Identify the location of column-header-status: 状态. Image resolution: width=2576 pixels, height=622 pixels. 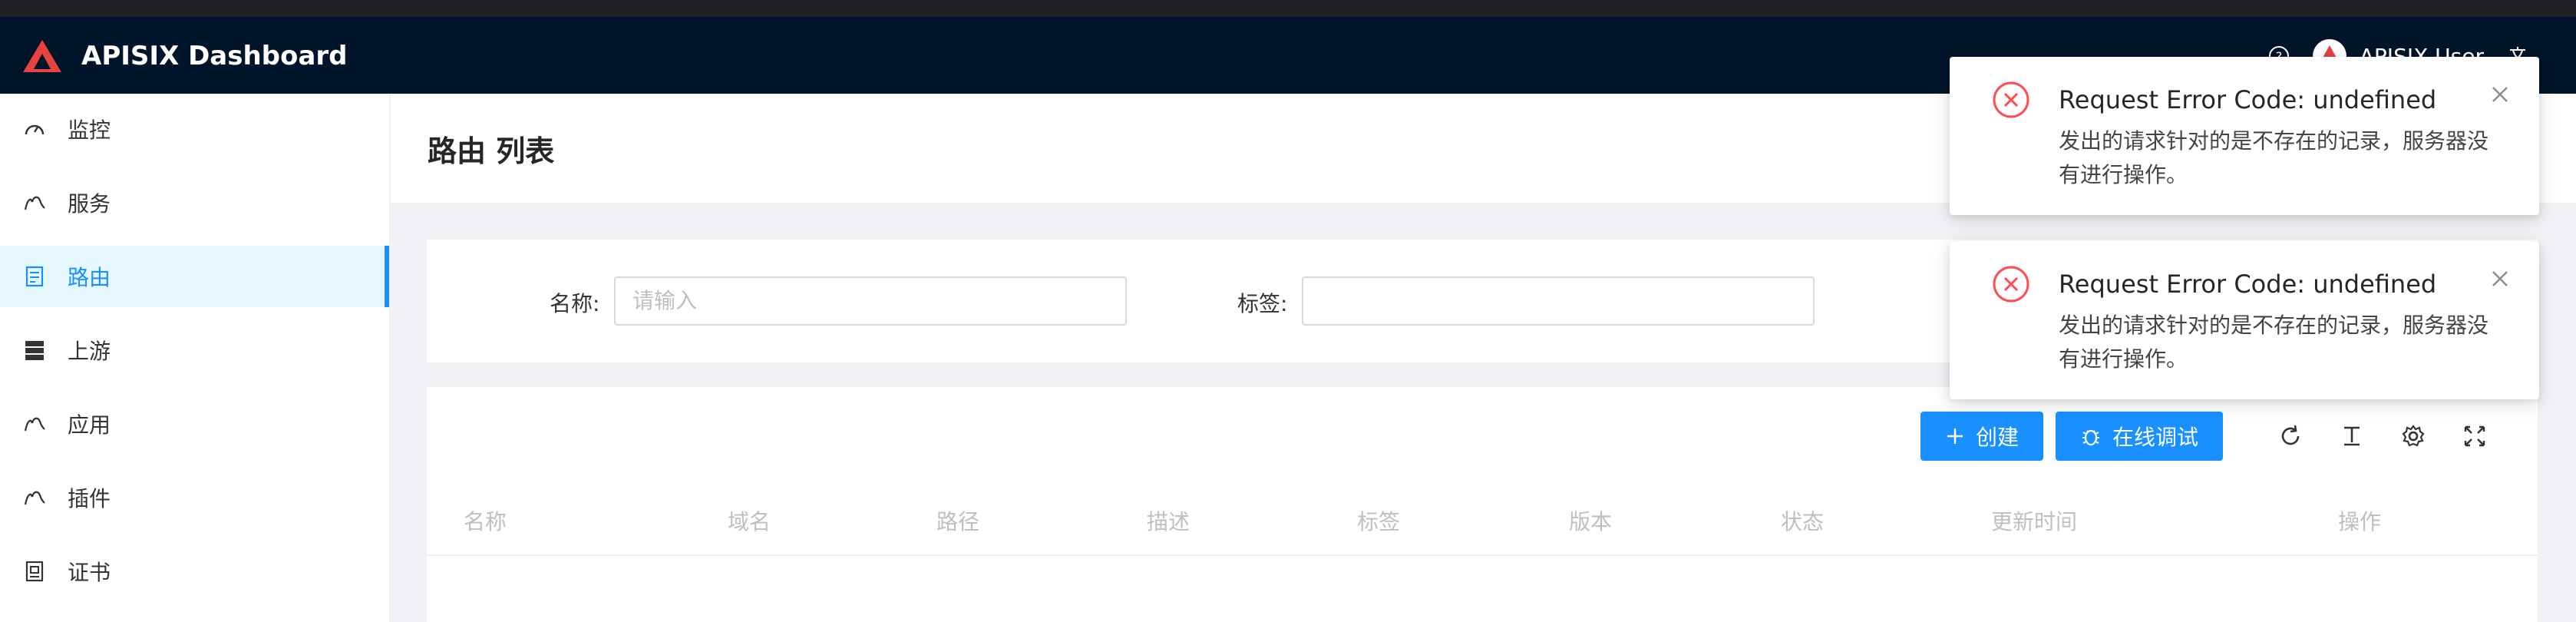
(1802, 521).